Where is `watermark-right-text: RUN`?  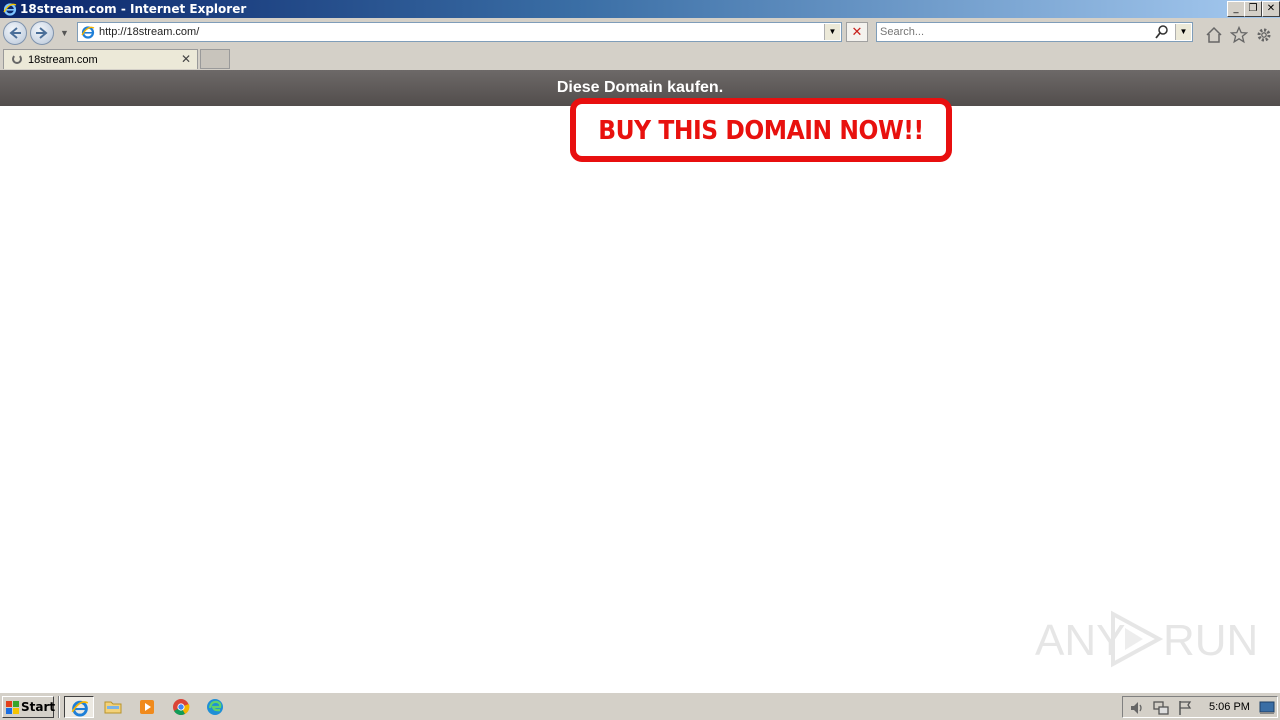
watermark-right-text: RUN is located at coordinates (1211, 640).